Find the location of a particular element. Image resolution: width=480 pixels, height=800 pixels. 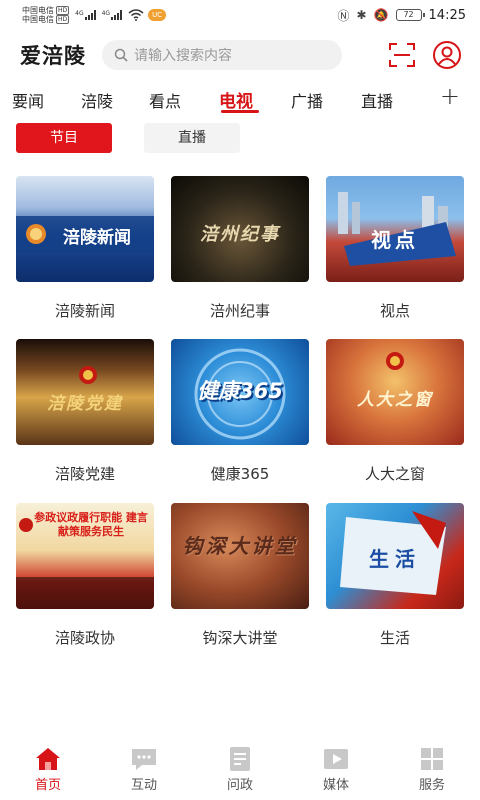

search-input: 请输入搜索内容 is located at coordinates (222, 55).